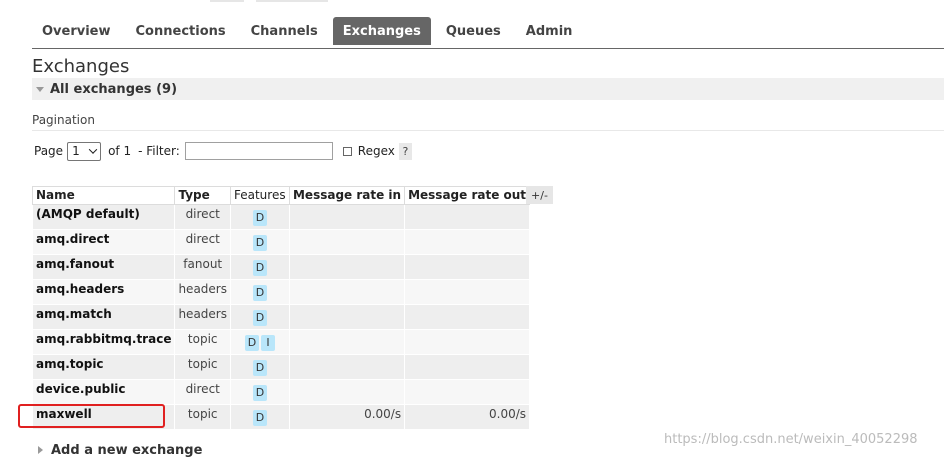 The height and width of the screenshot is (460, 944). I want to click on table-row: amq.direct direct D, so click(281, 242).